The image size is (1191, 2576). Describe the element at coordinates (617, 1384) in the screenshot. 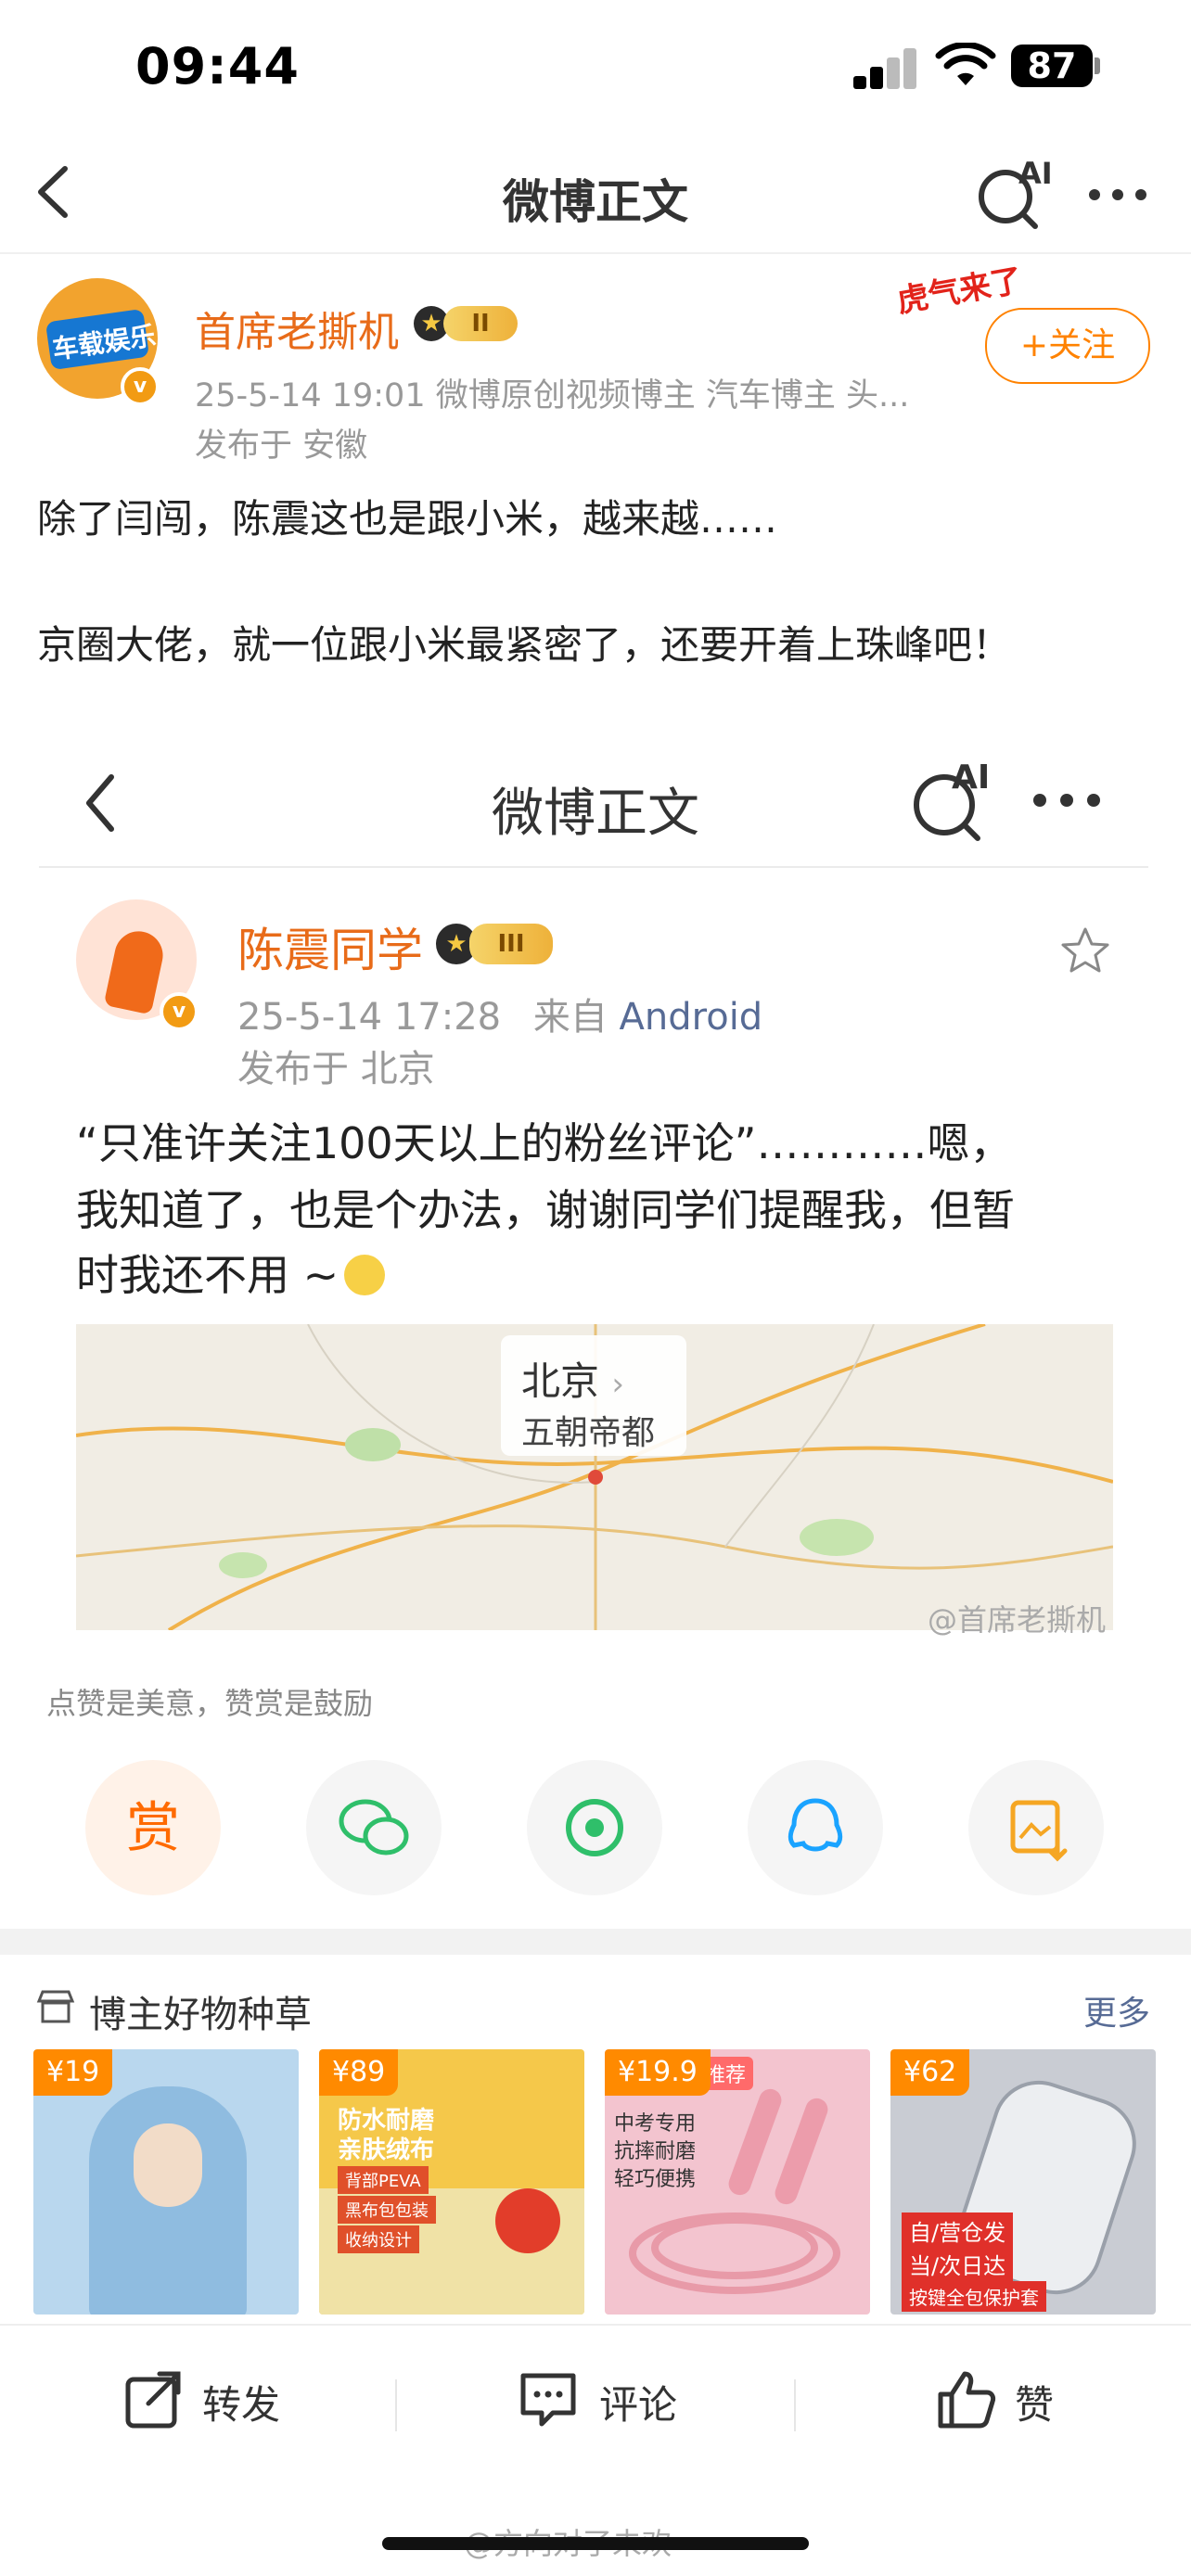

I see `chevron-right-icon: ›` at that location.